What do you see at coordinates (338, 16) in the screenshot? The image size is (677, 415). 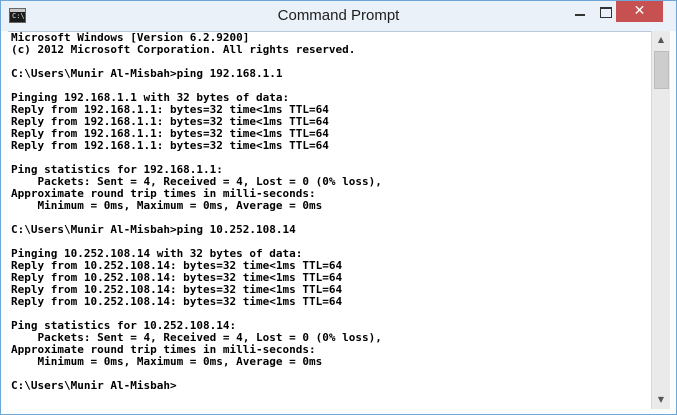 I see `title-bar: C:\ Command Prompt ✕` at bounding box center [338, 16].